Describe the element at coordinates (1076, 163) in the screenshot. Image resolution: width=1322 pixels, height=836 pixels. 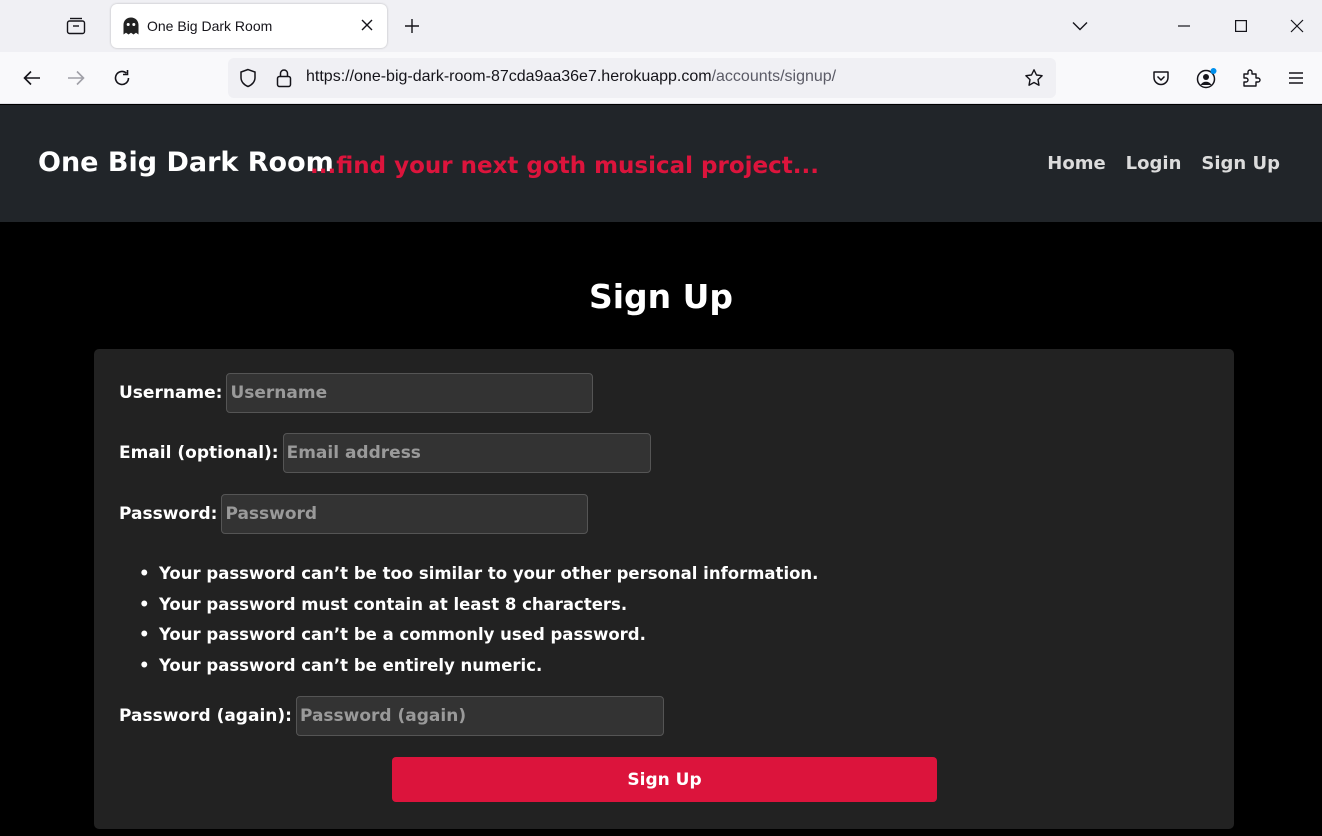
I see `nav-home-link: Home` at that location.